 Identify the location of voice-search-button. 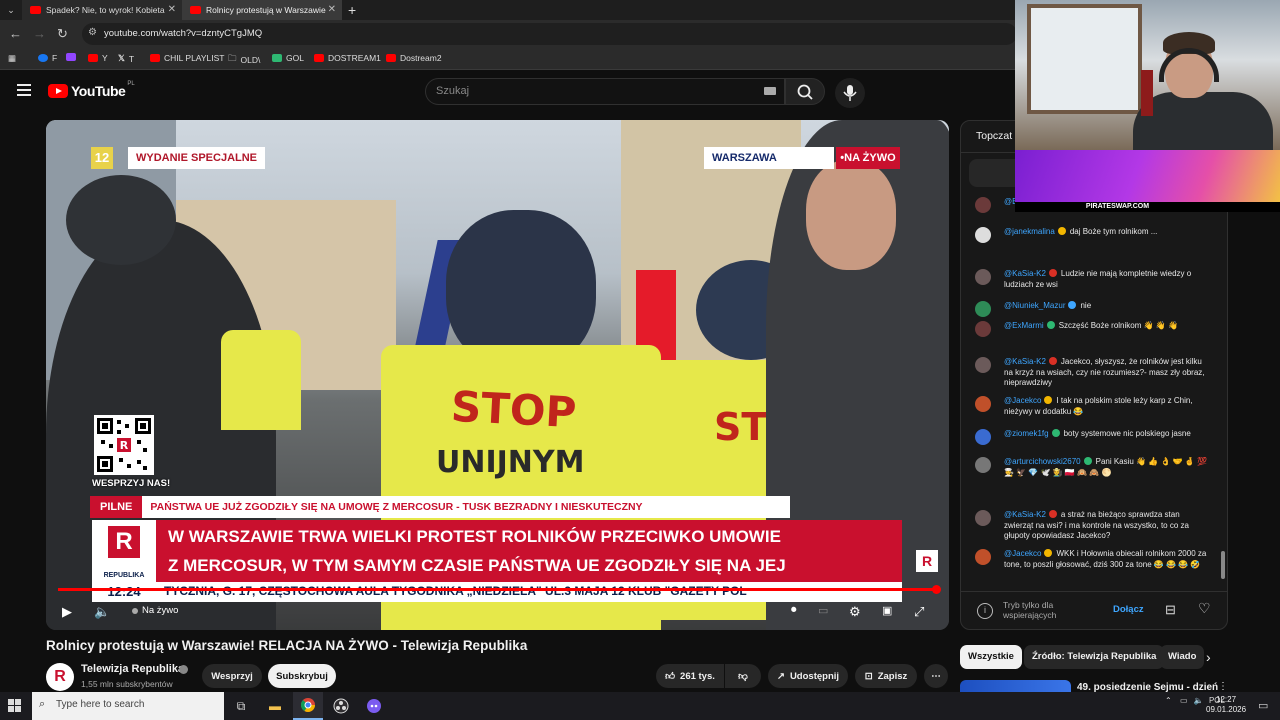
(850, 93).